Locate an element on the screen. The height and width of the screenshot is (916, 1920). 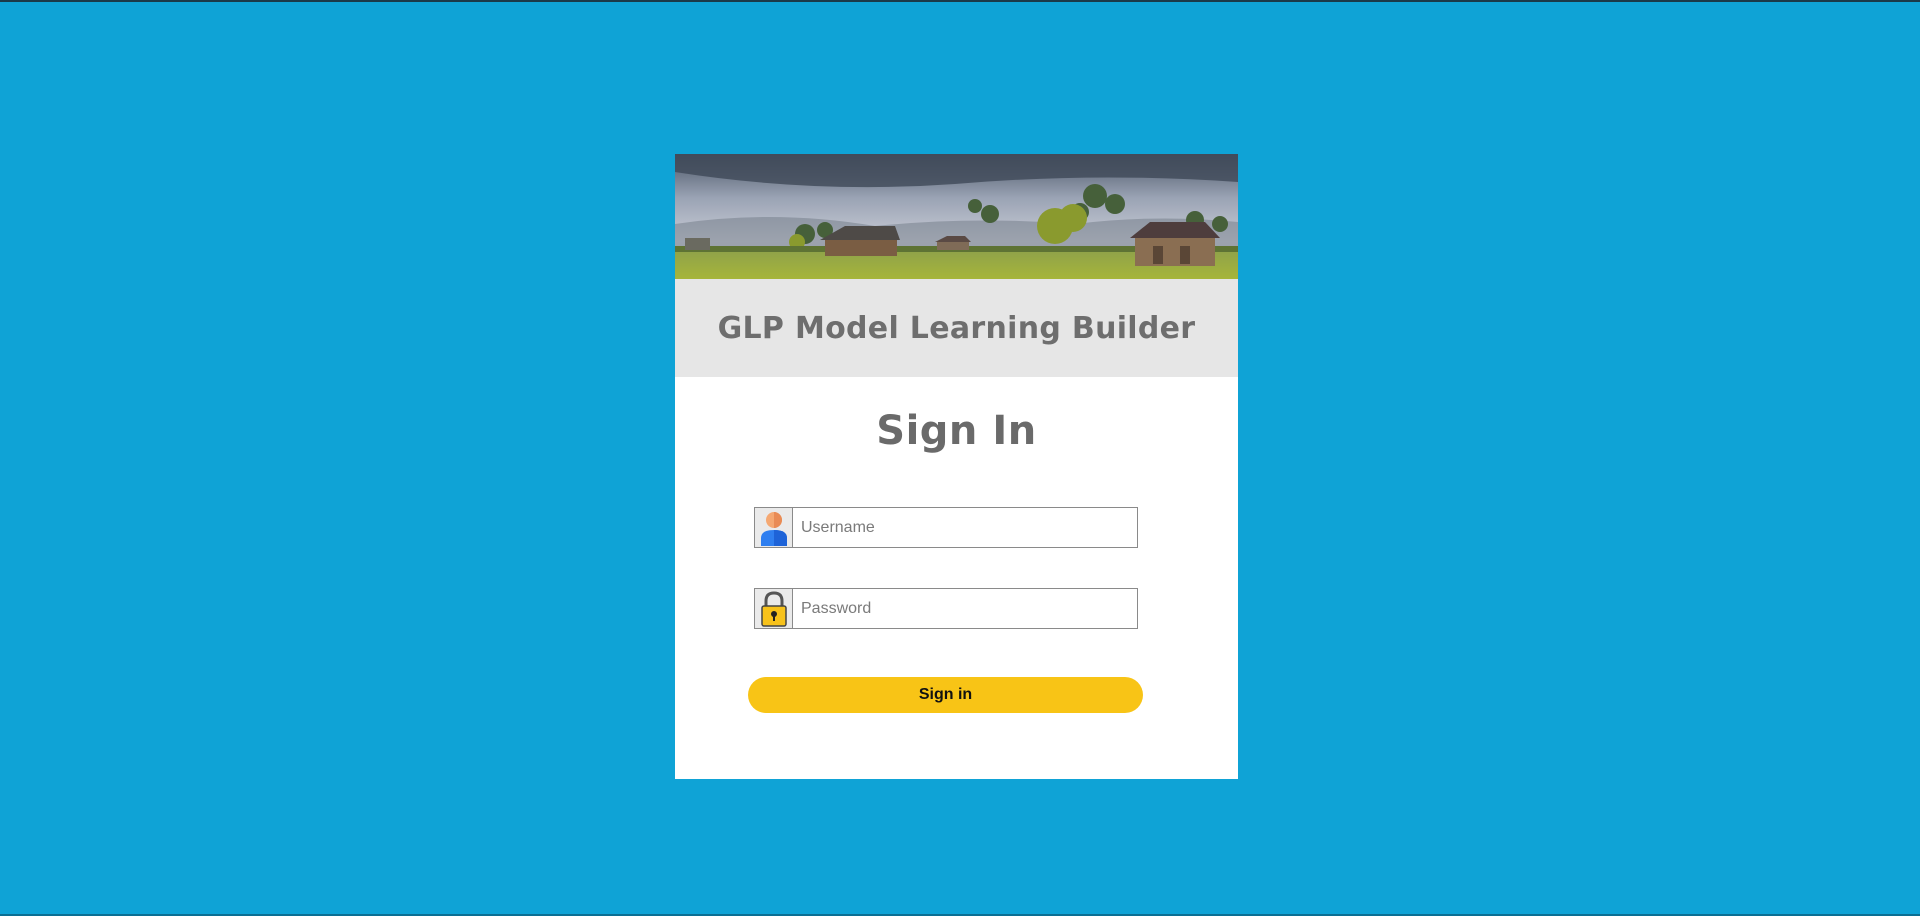
sign-in-button: Sign in is located at coordinates (945, 695).